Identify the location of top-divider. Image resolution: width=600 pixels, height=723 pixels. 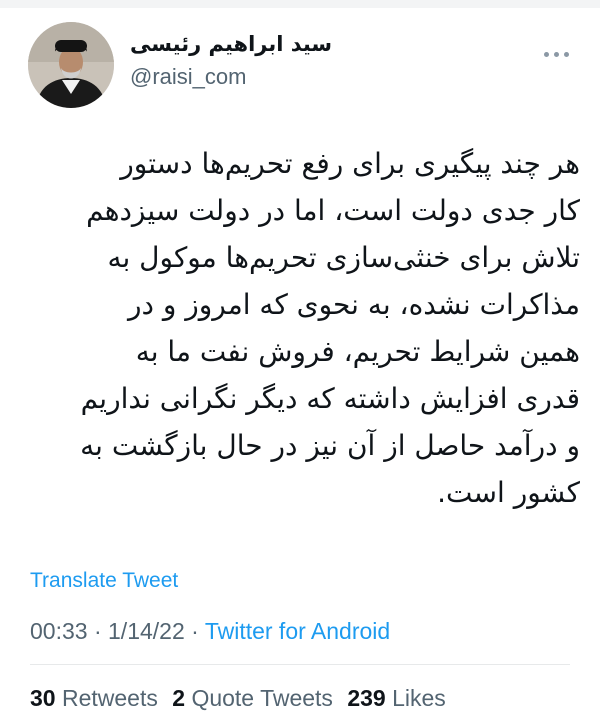
(300, 4).